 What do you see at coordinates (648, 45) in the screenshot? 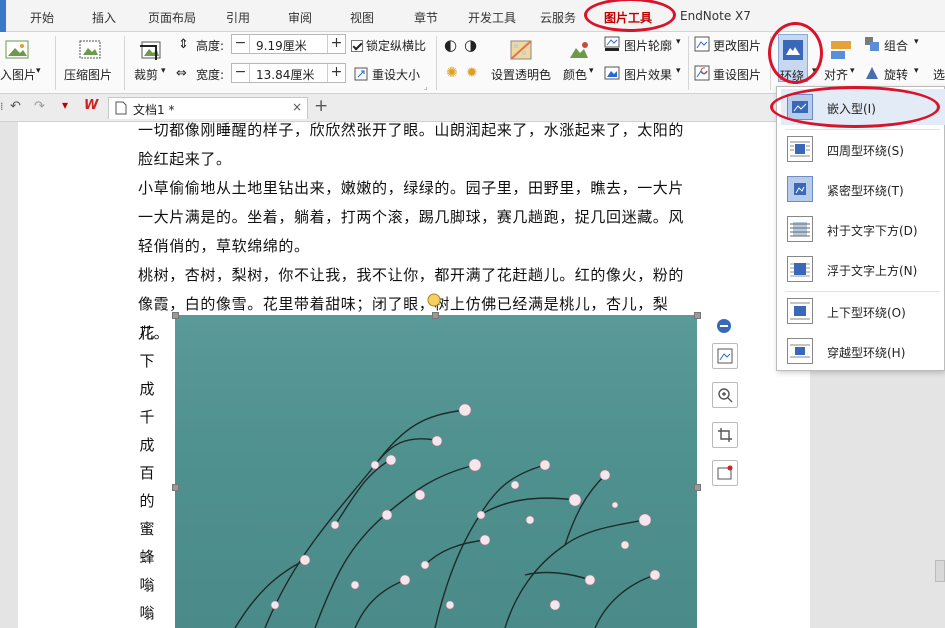
I see `picture-outline-button: 图片轮廓` at bounding box center [648, 45].